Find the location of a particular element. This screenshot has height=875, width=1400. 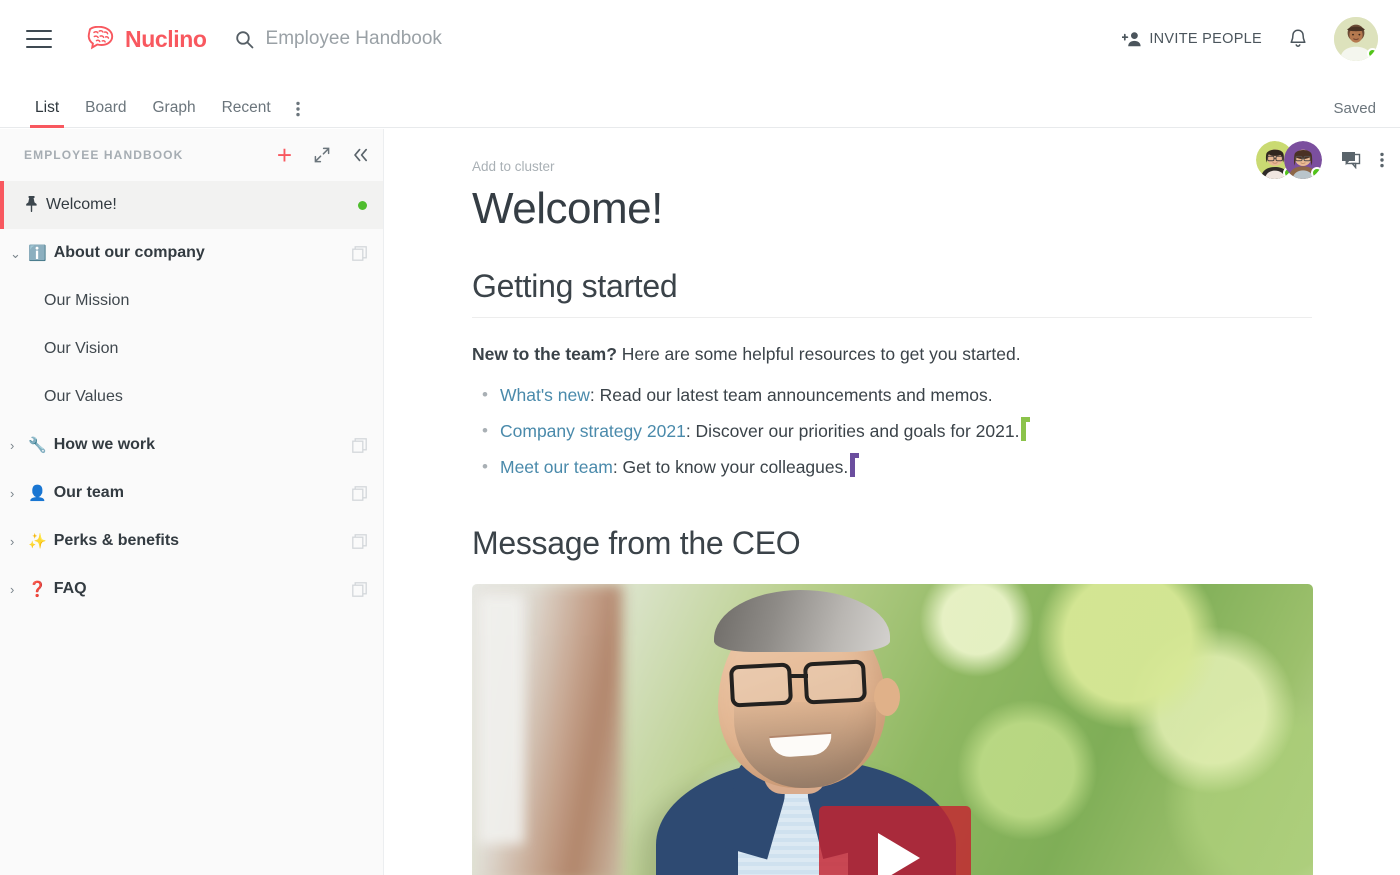

expand-glyph is located at coordinates (322, 155).